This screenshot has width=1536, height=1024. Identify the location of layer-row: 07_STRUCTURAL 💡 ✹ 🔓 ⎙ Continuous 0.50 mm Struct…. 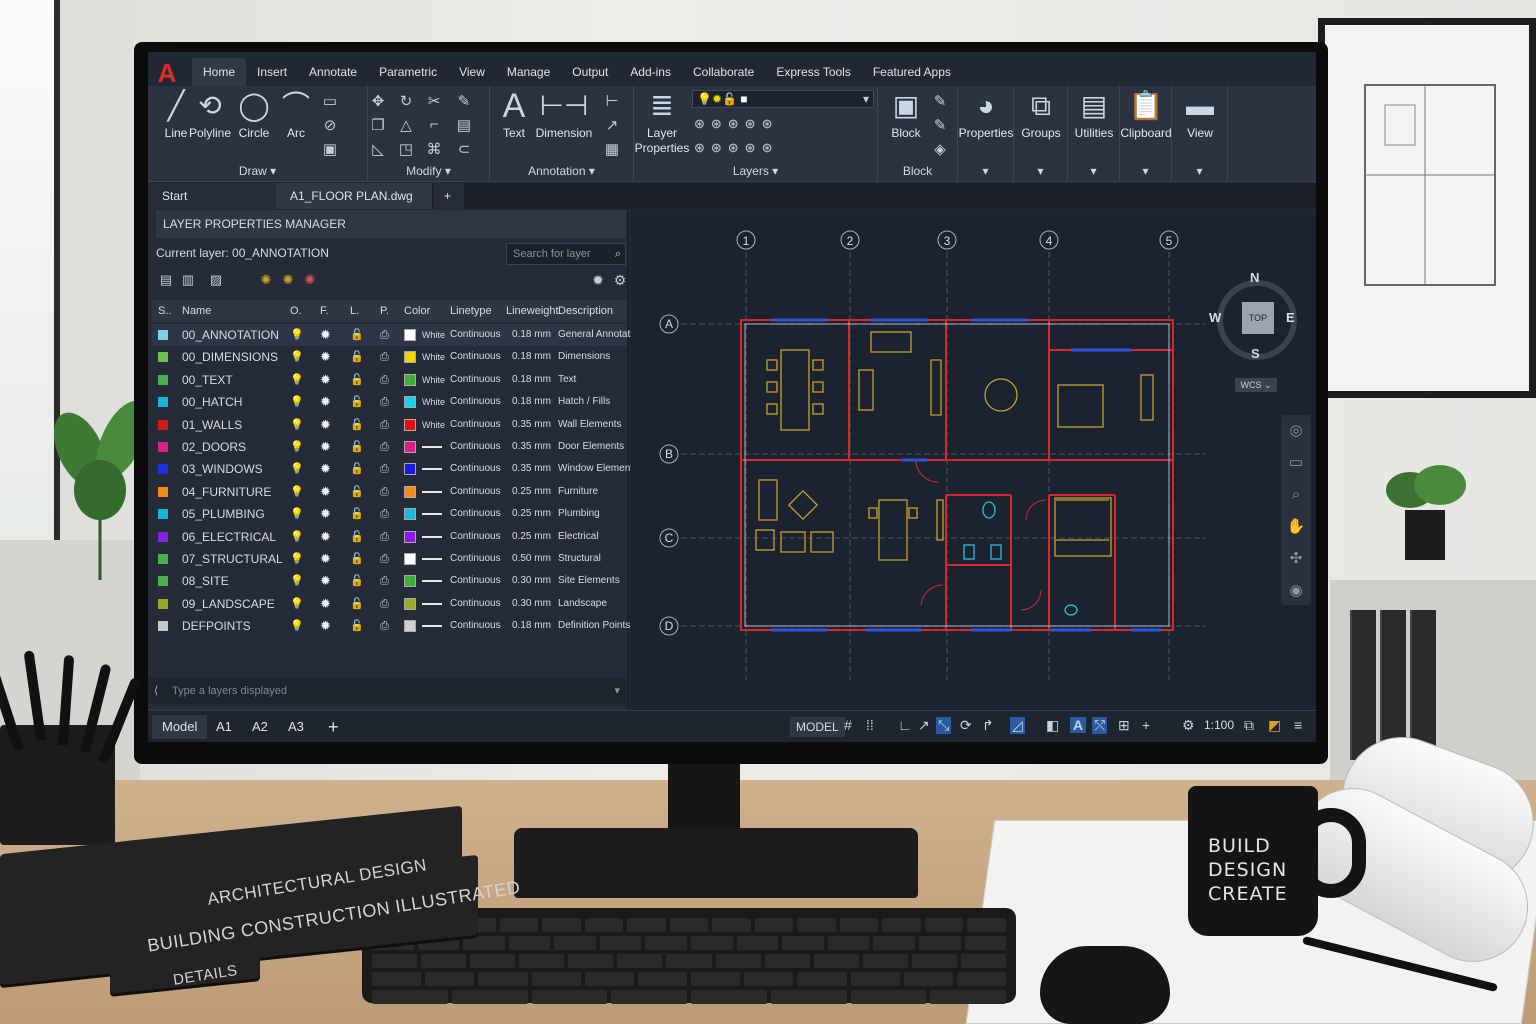
(389, 559).